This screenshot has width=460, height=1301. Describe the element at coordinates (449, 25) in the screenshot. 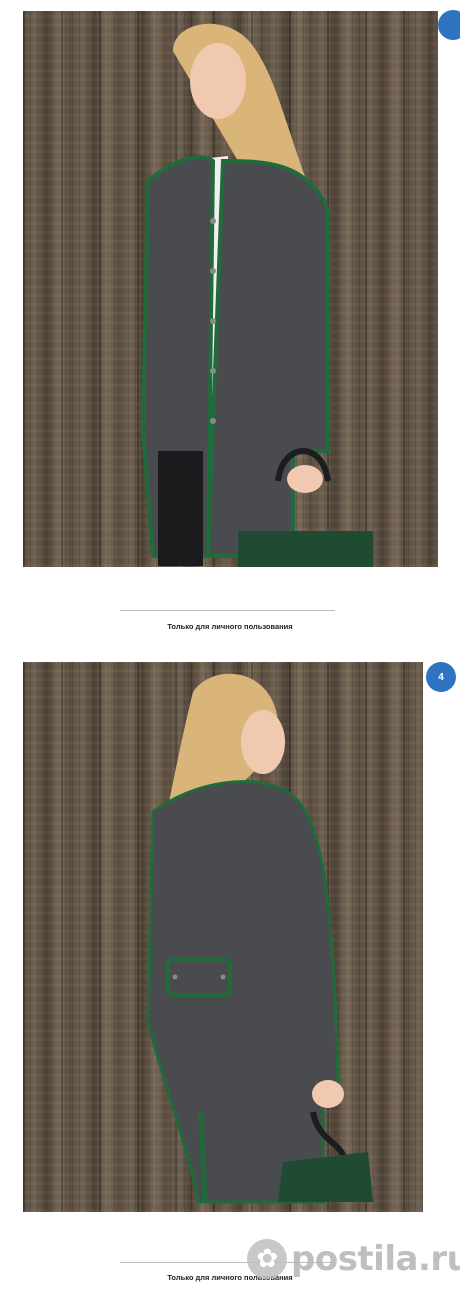

I see `page-badge-top` at that location.